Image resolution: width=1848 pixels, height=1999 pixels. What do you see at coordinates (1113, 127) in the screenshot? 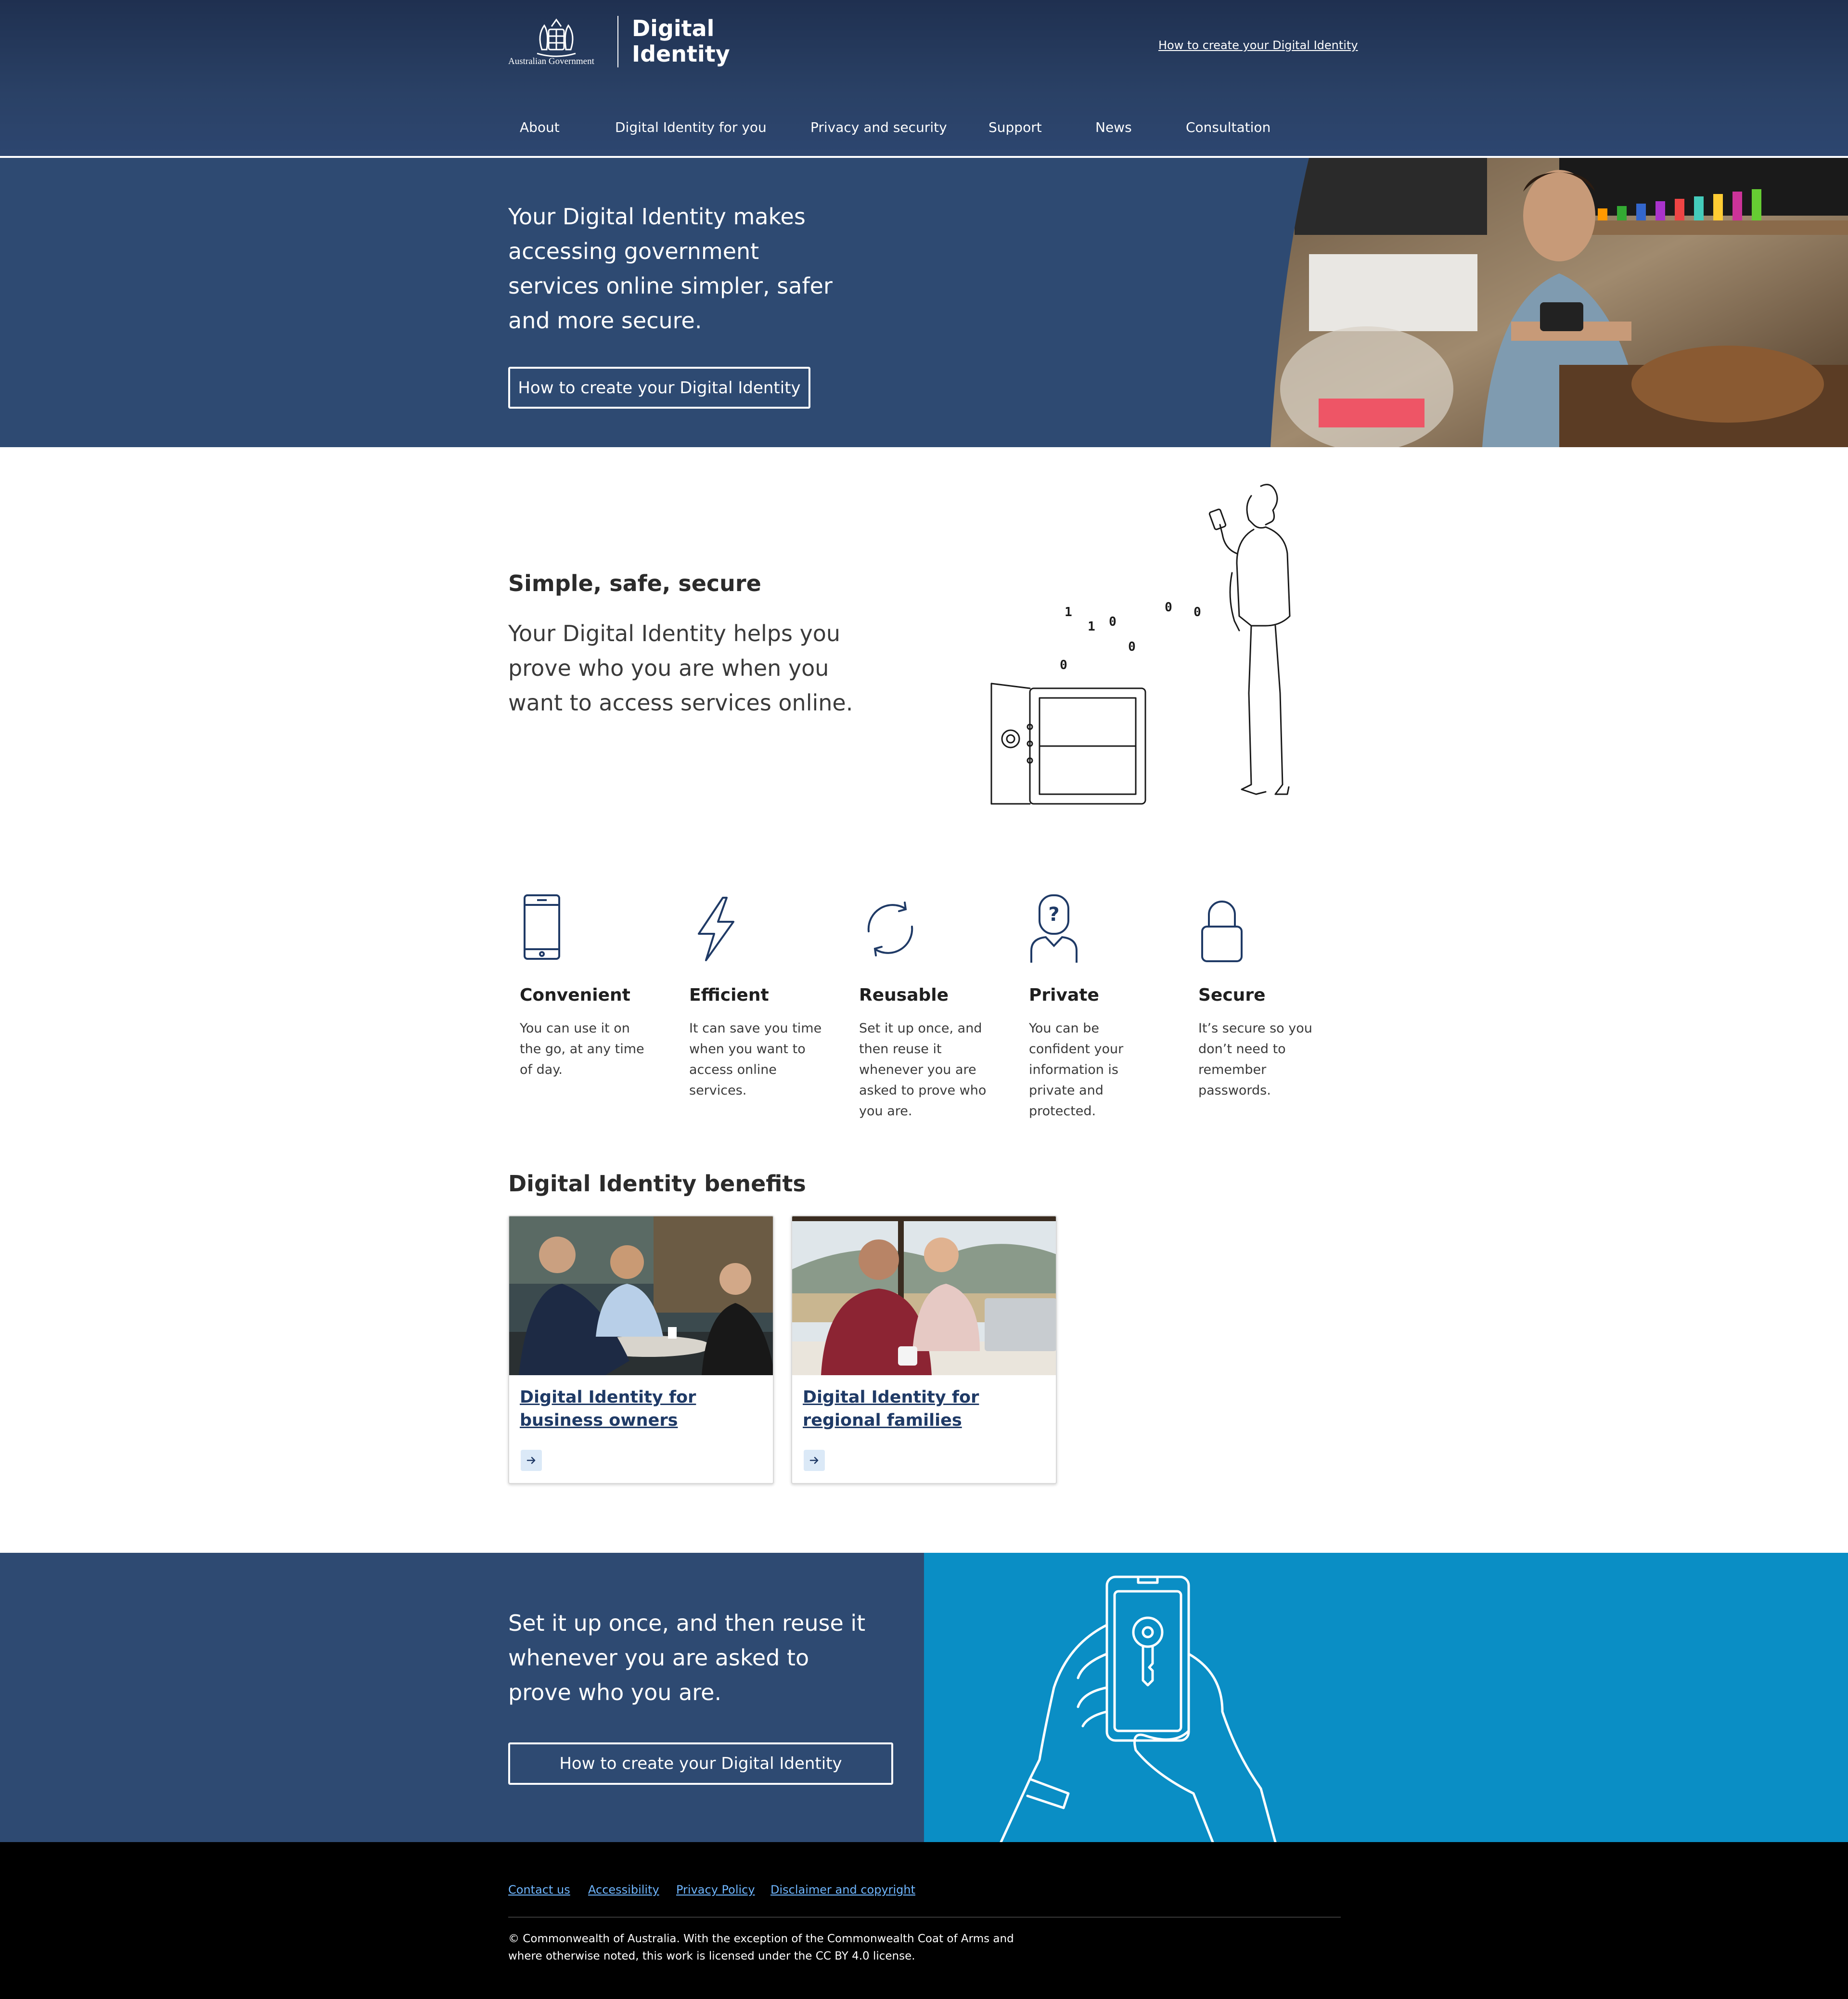
I see `nav-item-news: News` at bounding box center [1113, 127].